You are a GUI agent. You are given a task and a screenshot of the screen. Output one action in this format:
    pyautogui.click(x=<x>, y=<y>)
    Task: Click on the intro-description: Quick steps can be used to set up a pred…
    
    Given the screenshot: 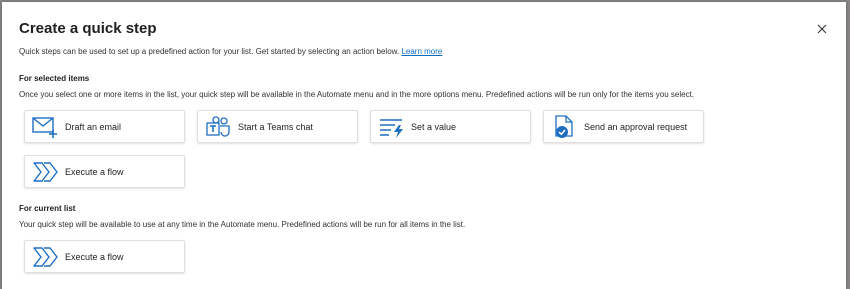 What is the action you would take?
    pyautogui.click(x=209, y=51)
    